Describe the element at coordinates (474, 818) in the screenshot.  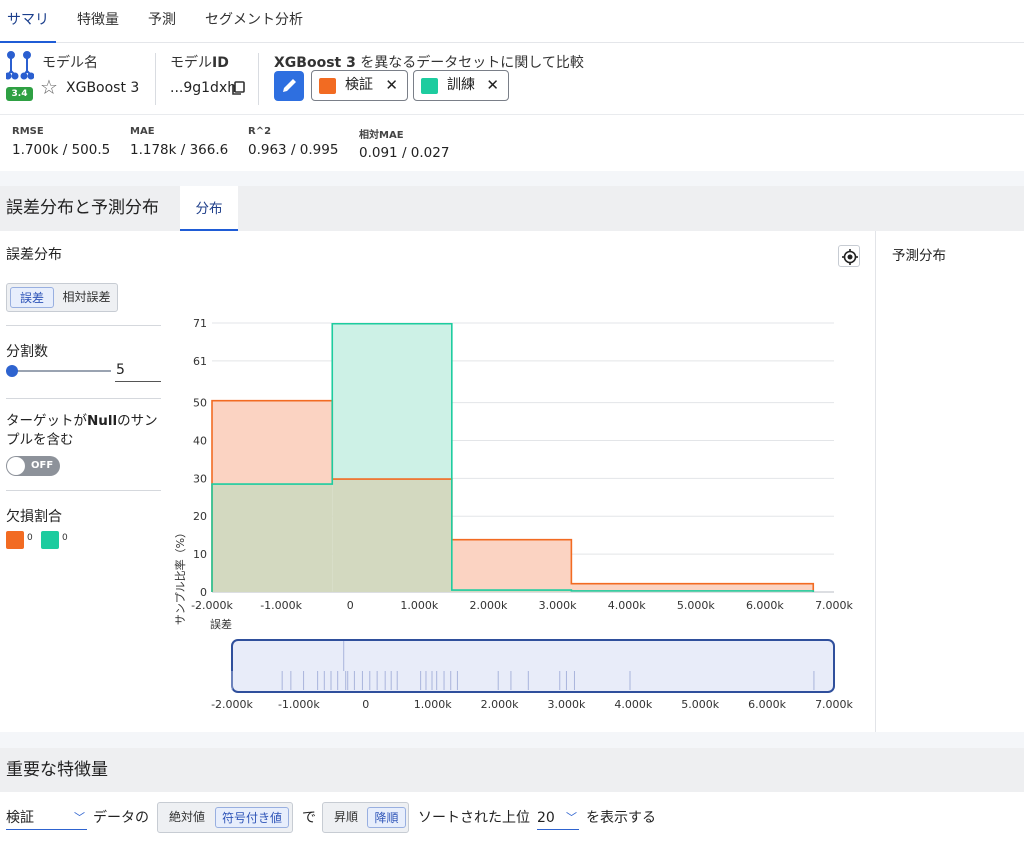
I see `text-sorted-top: ソートされた上位` at that location.